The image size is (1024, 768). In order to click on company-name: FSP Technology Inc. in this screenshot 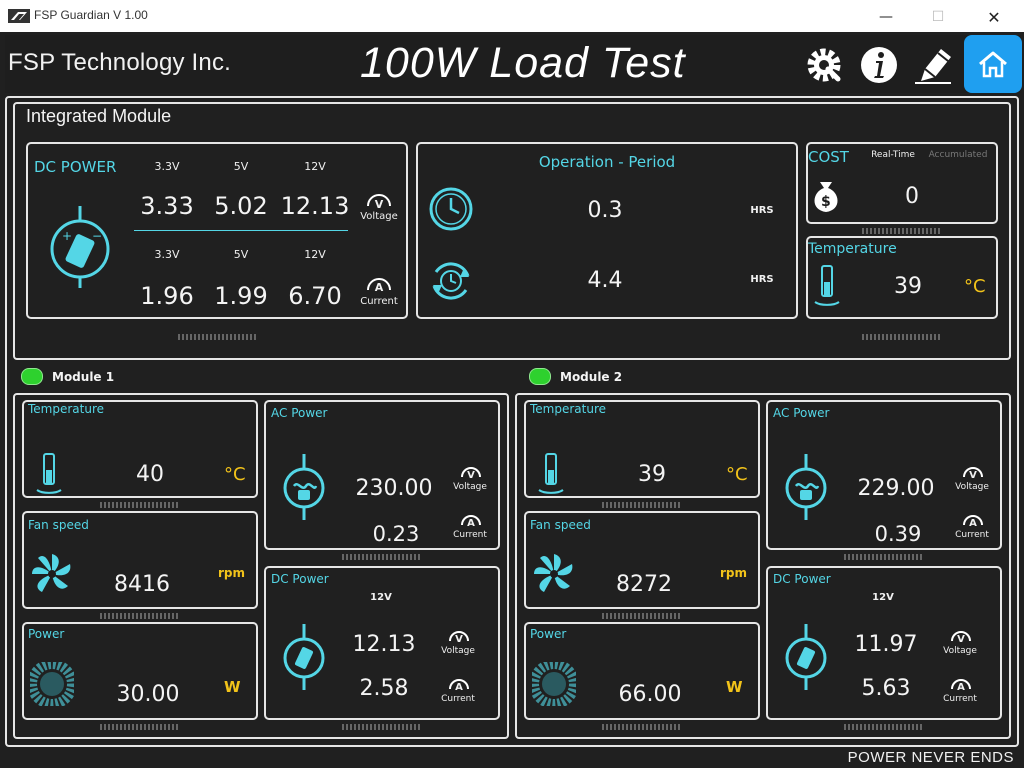, I will do `click(120, 62)`.